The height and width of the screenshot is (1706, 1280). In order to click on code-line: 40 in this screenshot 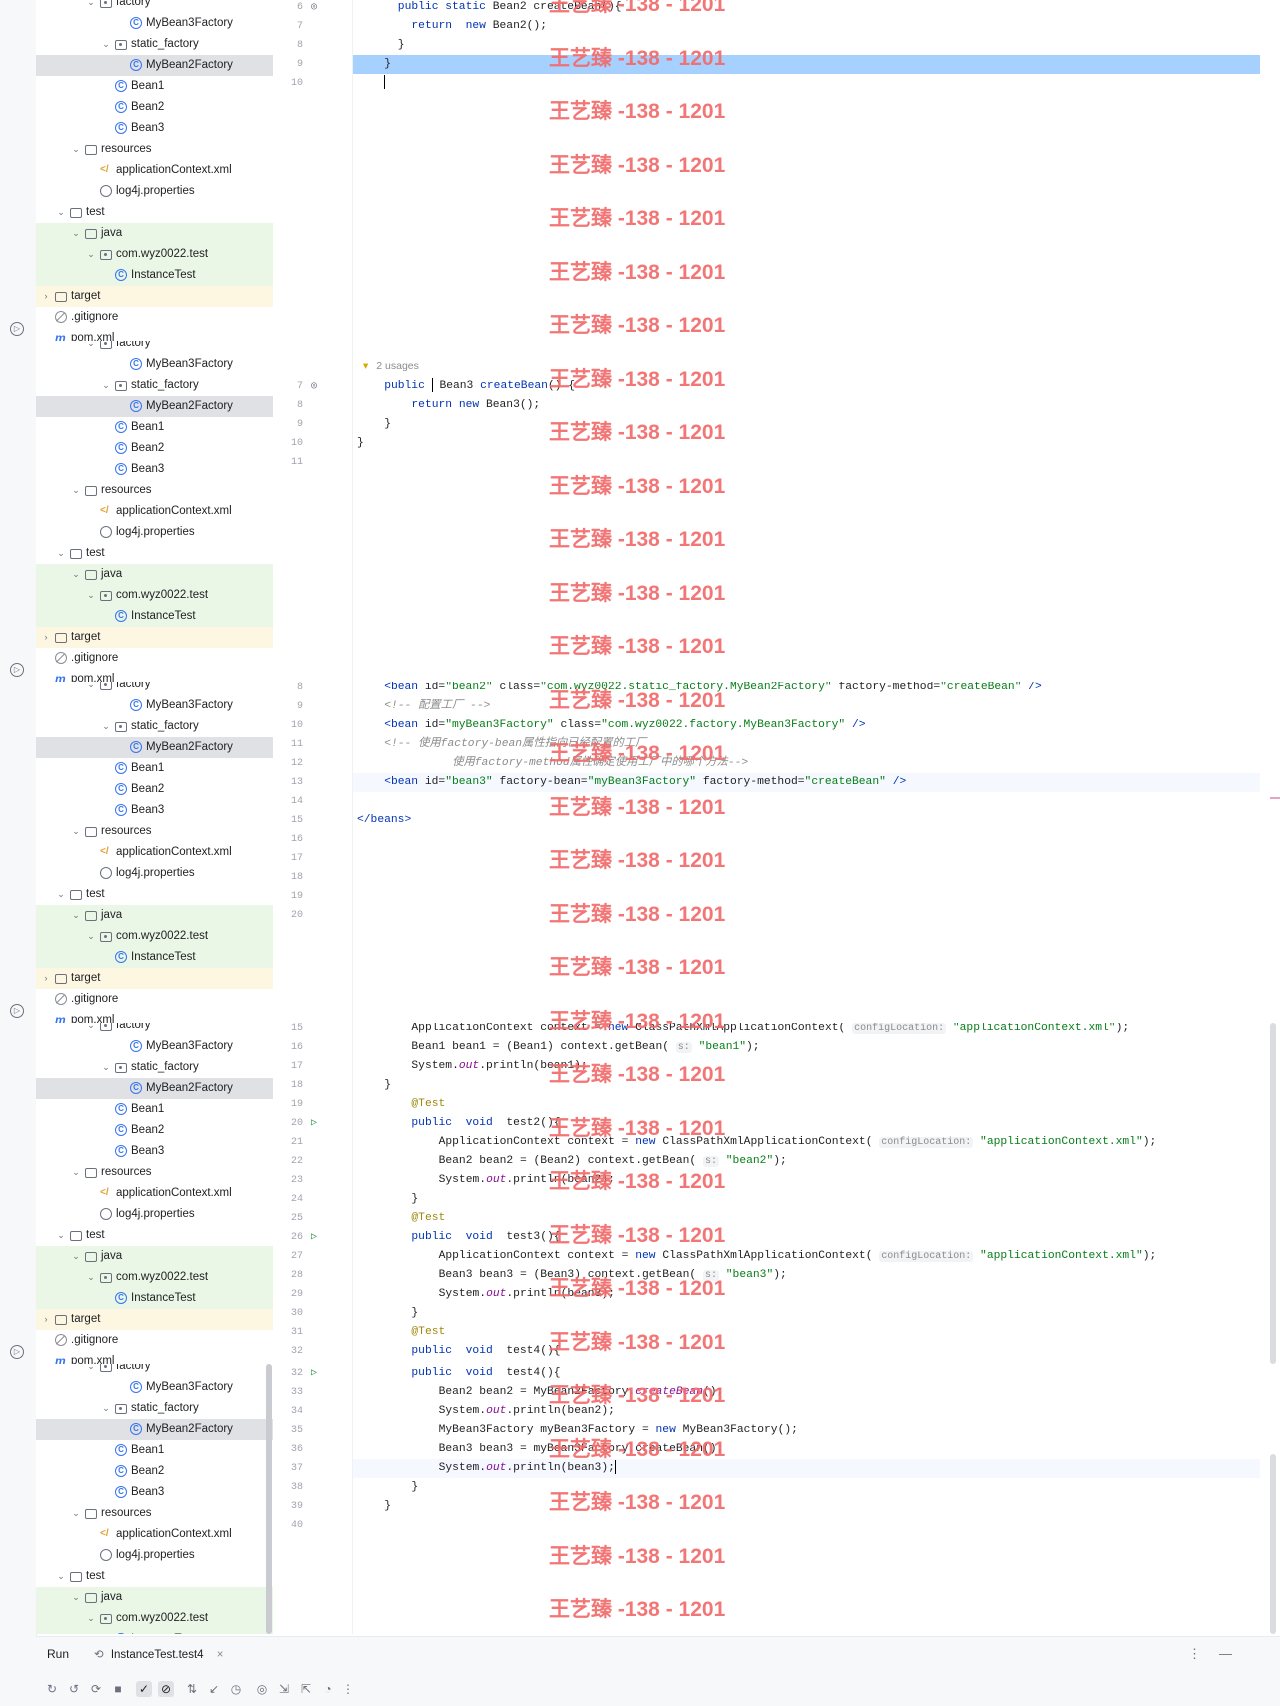, I will do `click(776, 1525)`.